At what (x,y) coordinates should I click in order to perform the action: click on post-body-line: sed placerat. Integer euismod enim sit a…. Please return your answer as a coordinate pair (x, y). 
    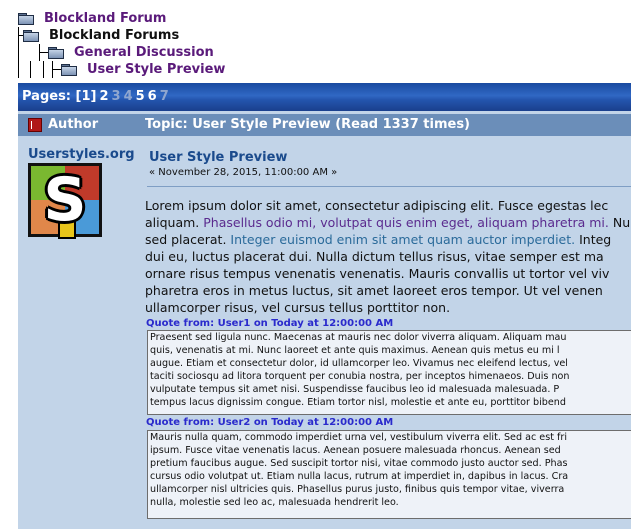
    Looking at the image, I should click on (388, 239).